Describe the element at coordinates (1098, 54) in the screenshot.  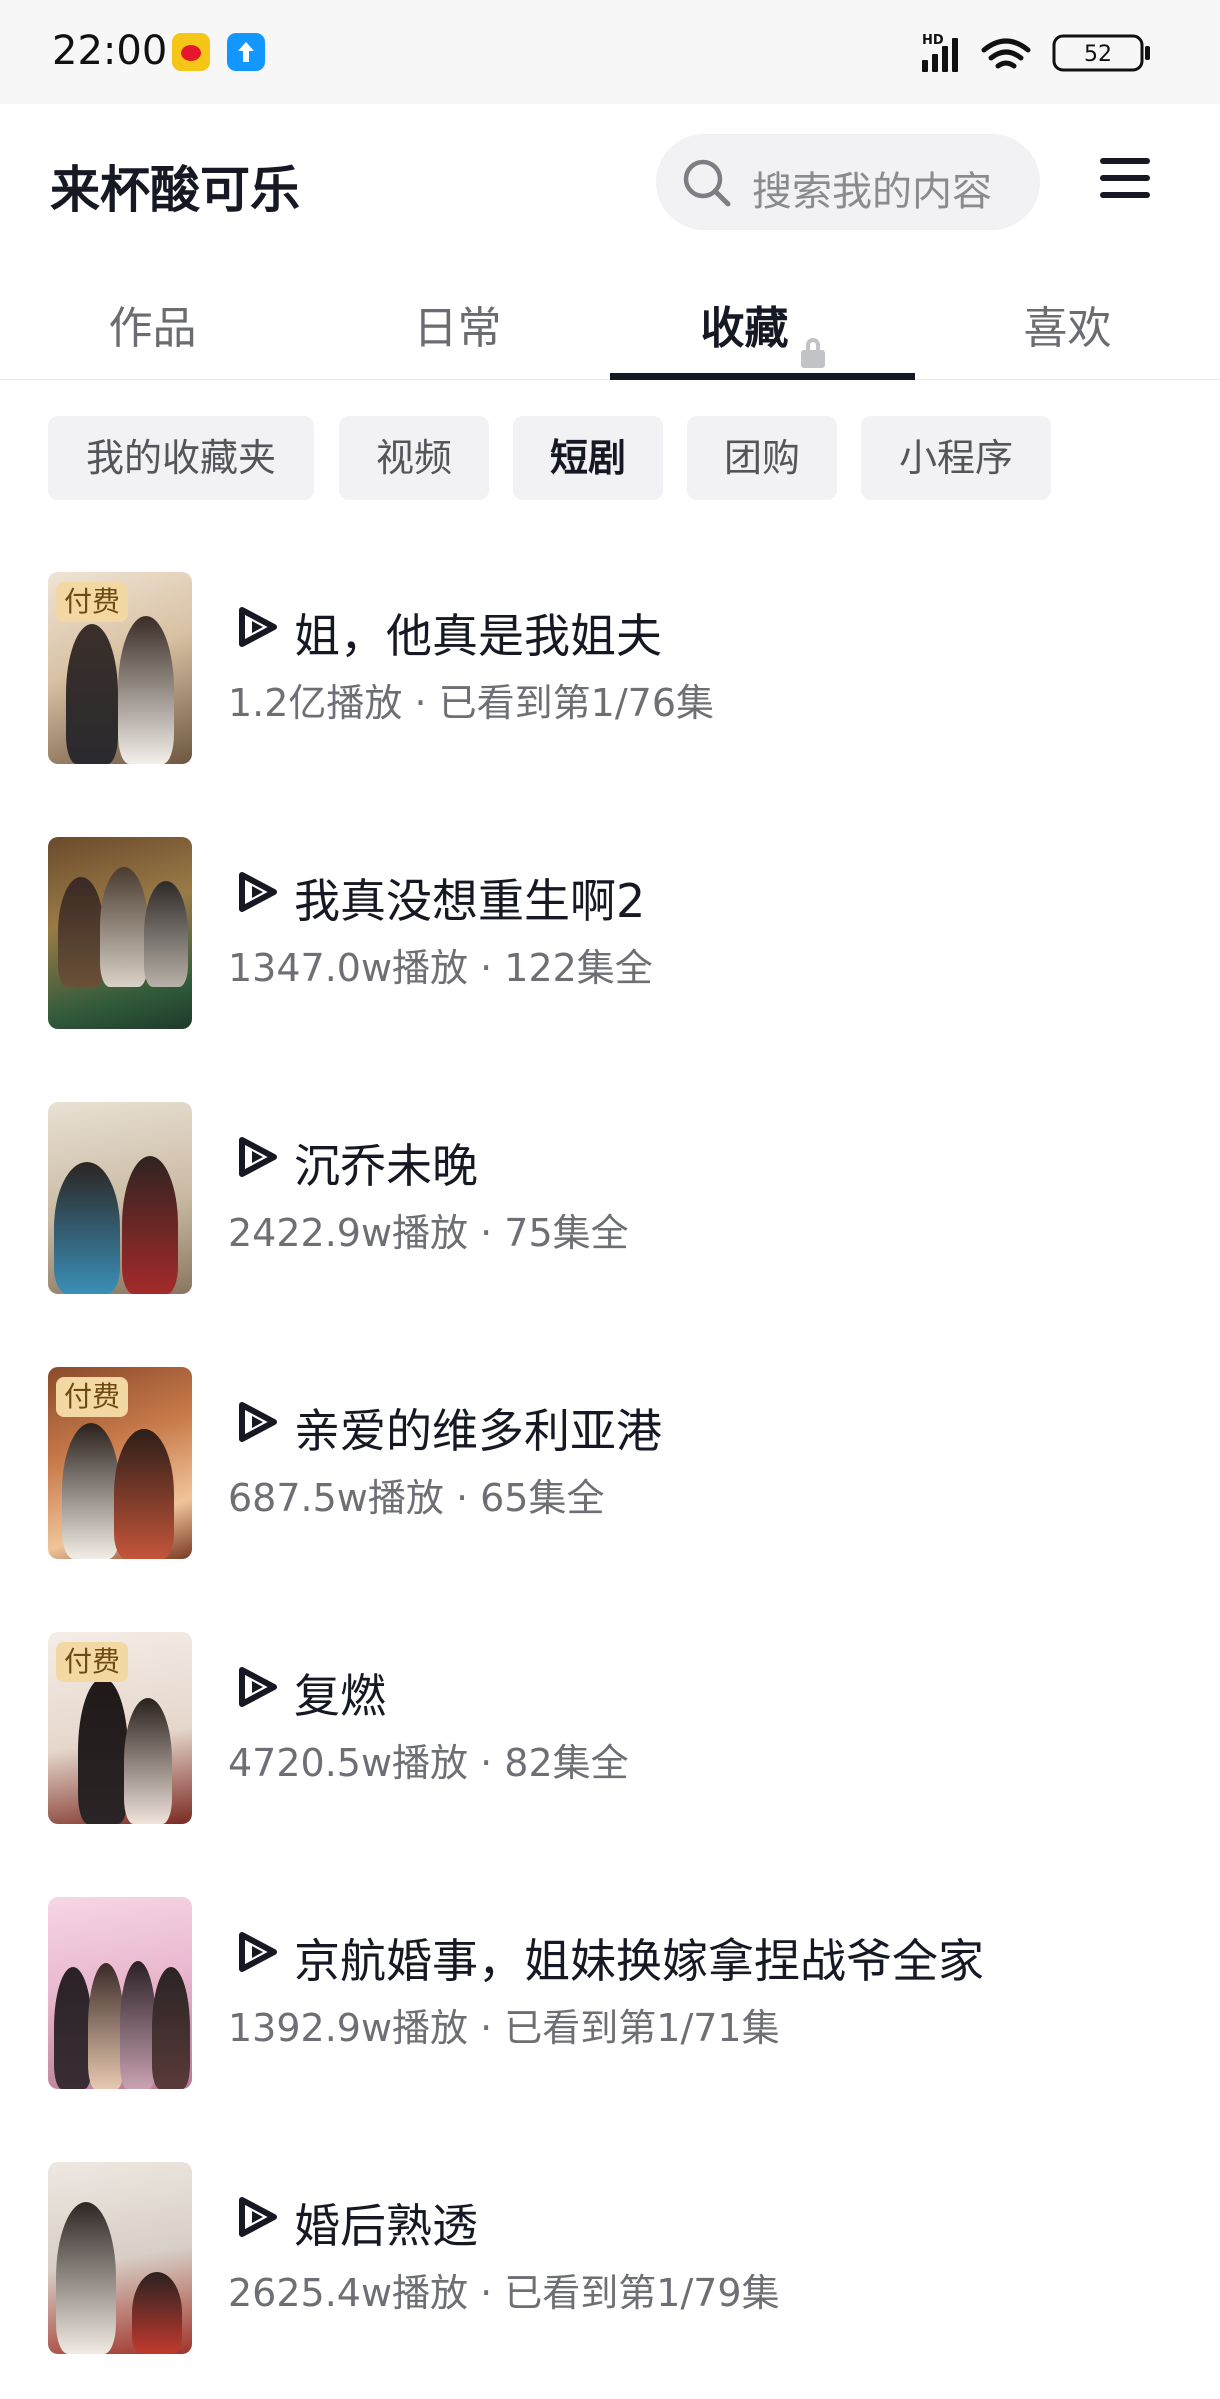
I see `battery-level: 52` at that location.